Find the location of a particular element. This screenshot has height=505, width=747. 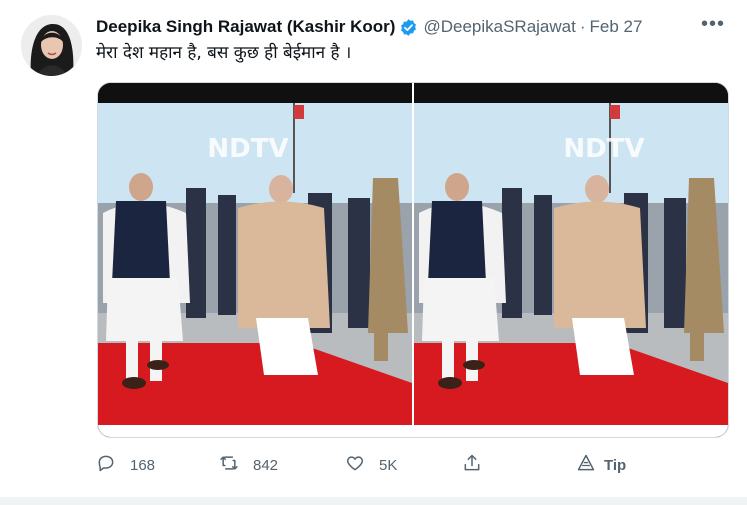

reply-count: 168 is located at coordinates (143, 465).